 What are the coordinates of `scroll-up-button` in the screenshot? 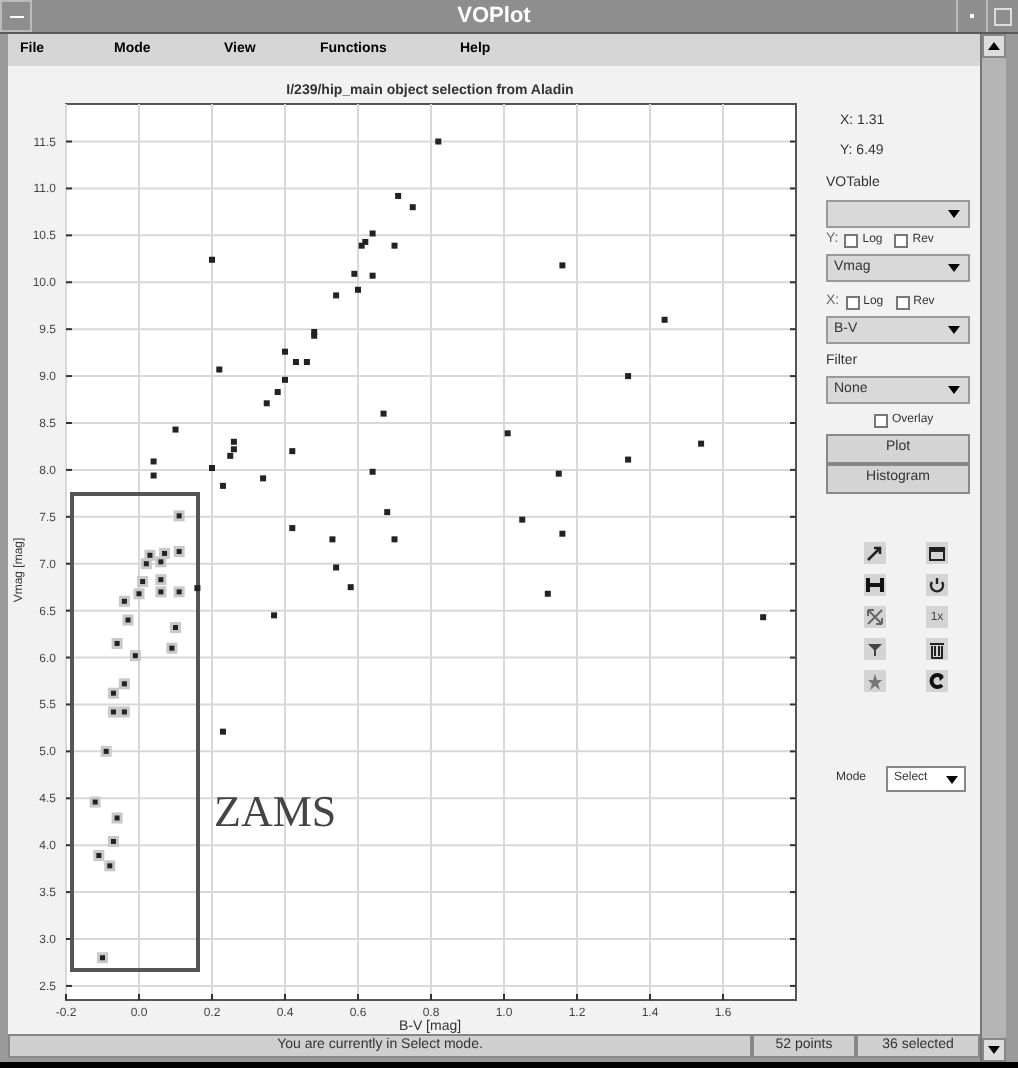 It's located at (994, 46).